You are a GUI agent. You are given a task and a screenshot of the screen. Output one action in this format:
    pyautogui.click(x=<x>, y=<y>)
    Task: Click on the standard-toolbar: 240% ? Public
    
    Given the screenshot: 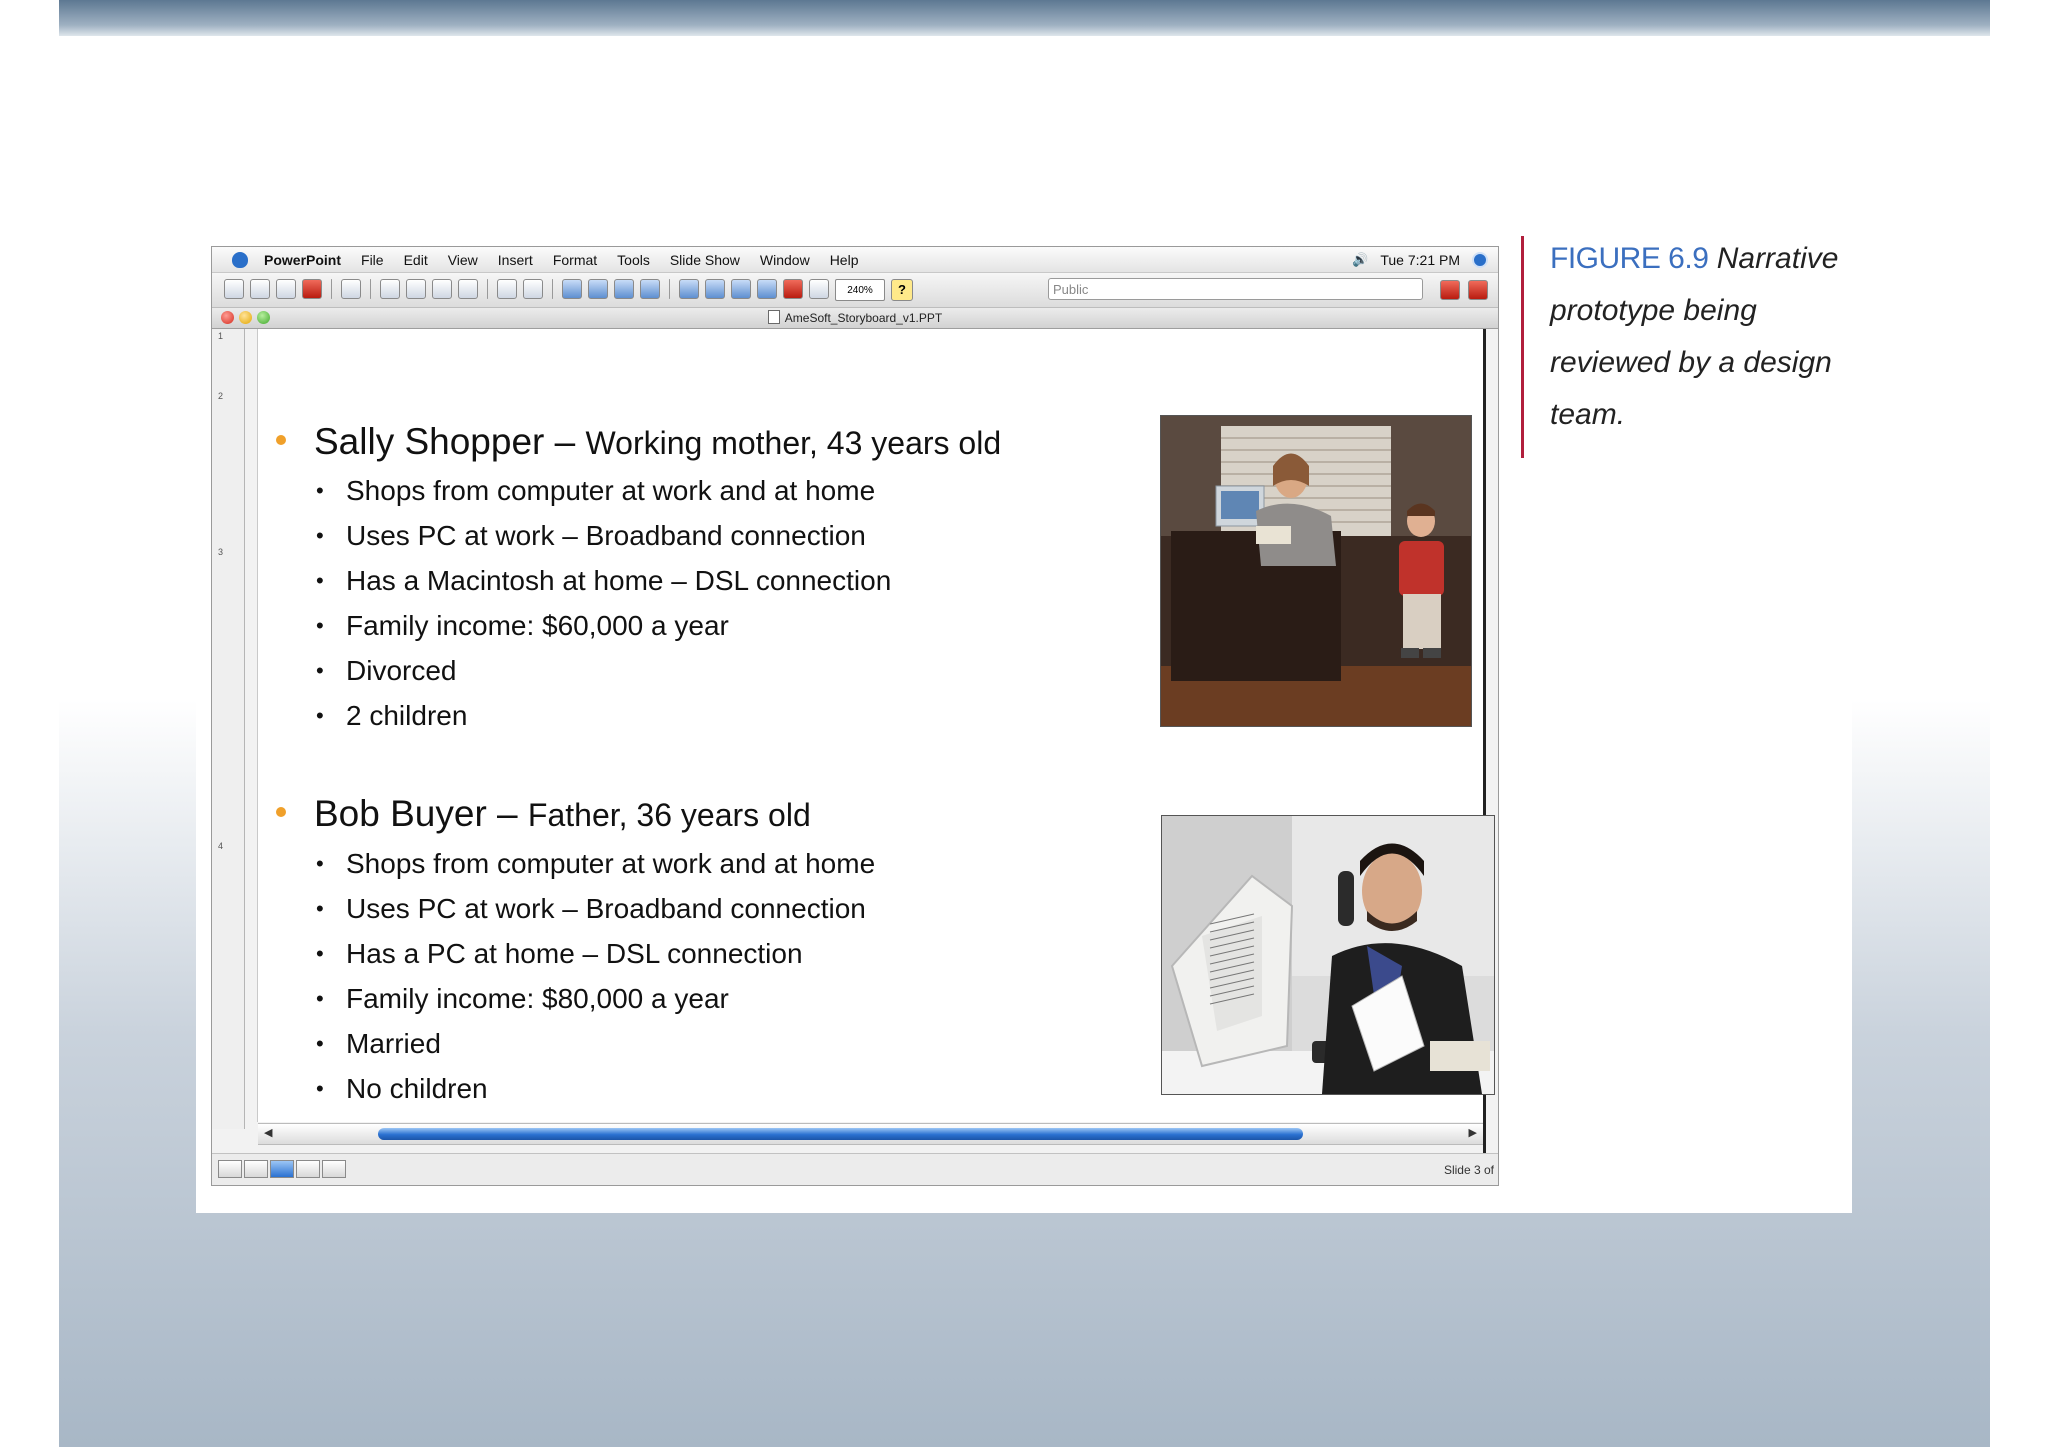 What is the action you would take?
    pyautogui.click(x=855, y=290)
    